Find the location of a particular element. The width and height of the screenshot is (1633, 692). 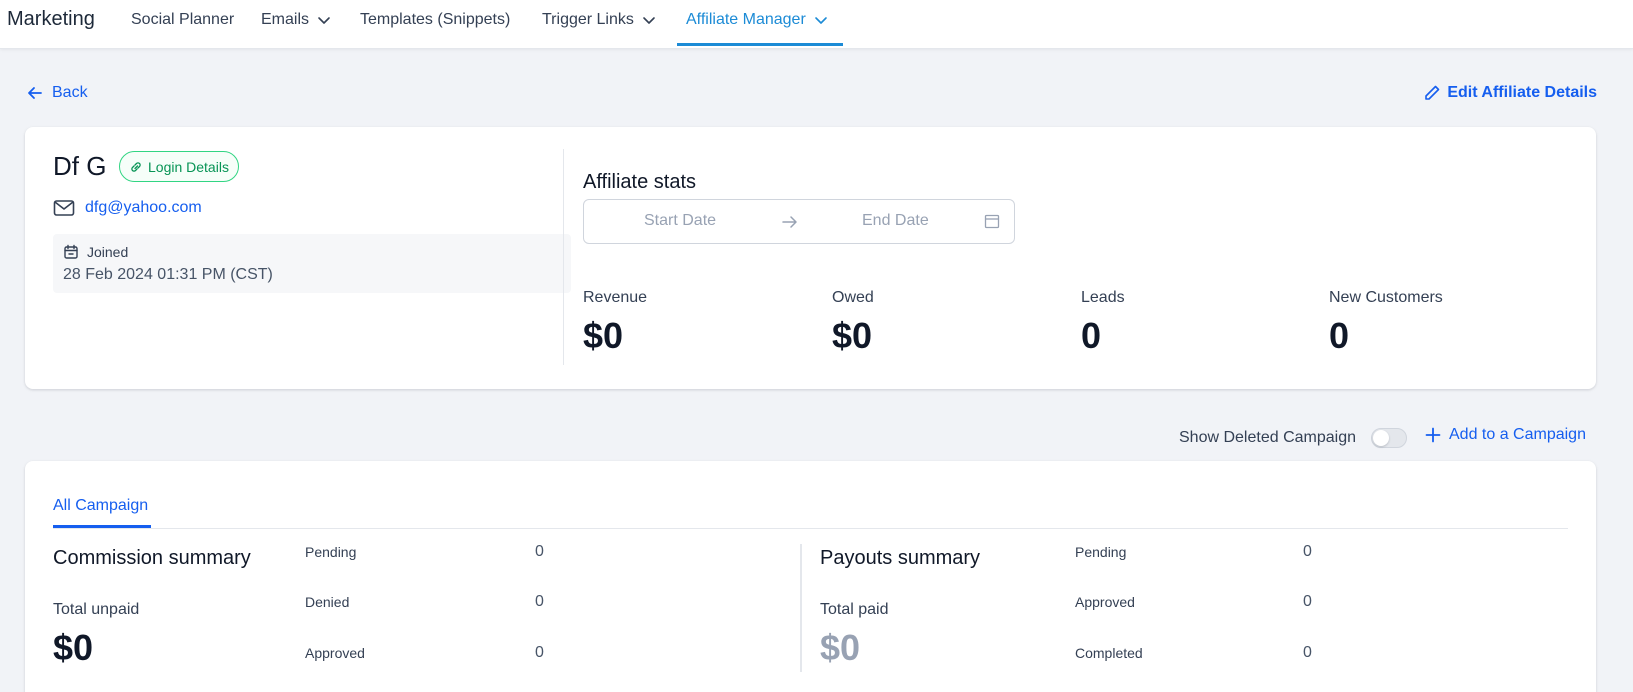

payouts-completed-label: Completed is located at coordinates (1109, 653).